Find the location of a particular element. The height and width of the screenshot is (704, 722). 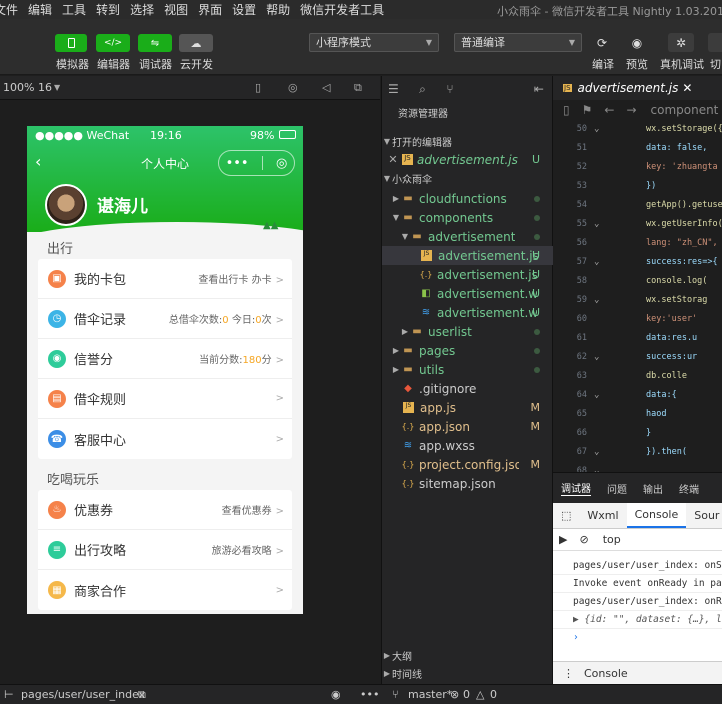

cut-button is located at coordinates (715, 42).